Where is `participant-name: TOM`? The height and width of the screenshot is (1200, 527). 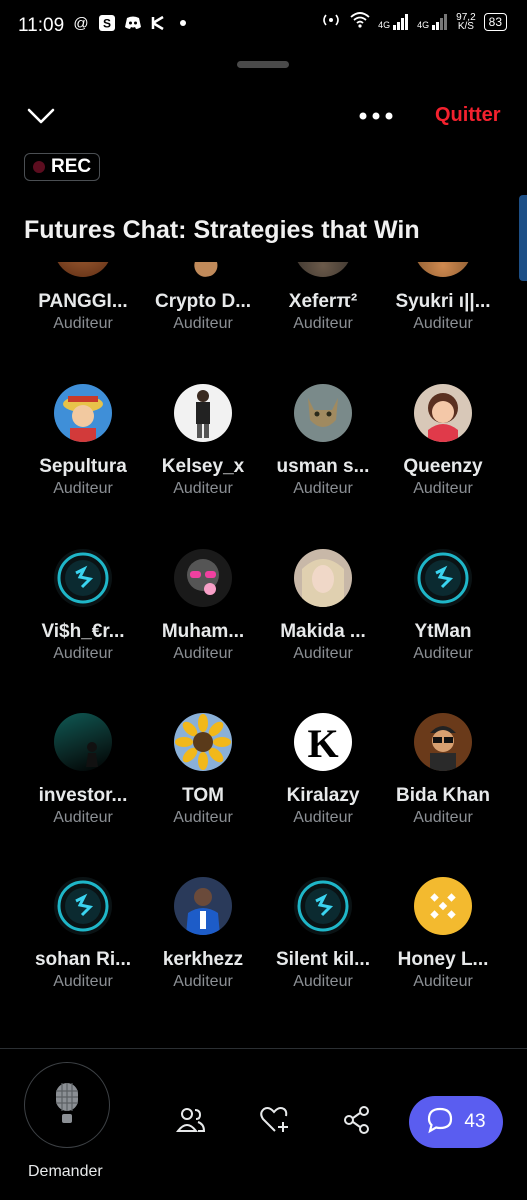
participant-name: TOM is located at coordinates (203, 795).